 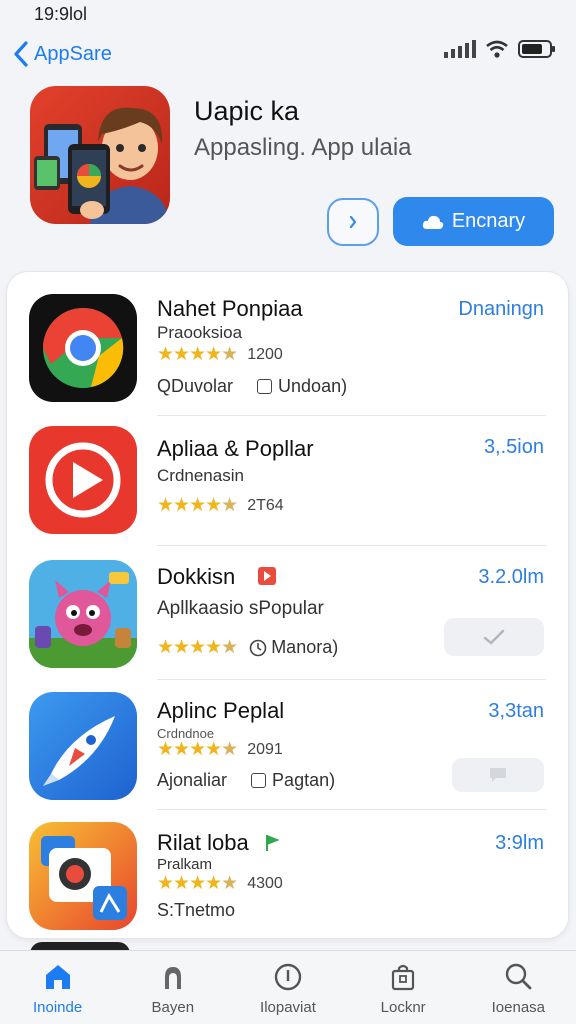 I want to click on app-meta-left: S:Tnetmo, so click(x=196, y=910).